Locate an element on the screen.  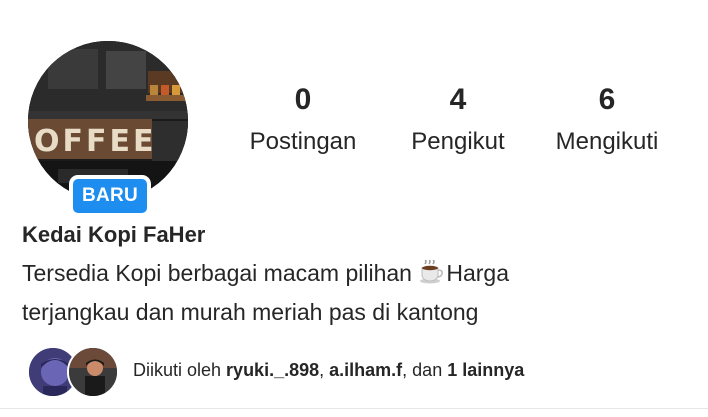
profile-avatar-container: OFFEE BARU is located at coordinates (108, 129).